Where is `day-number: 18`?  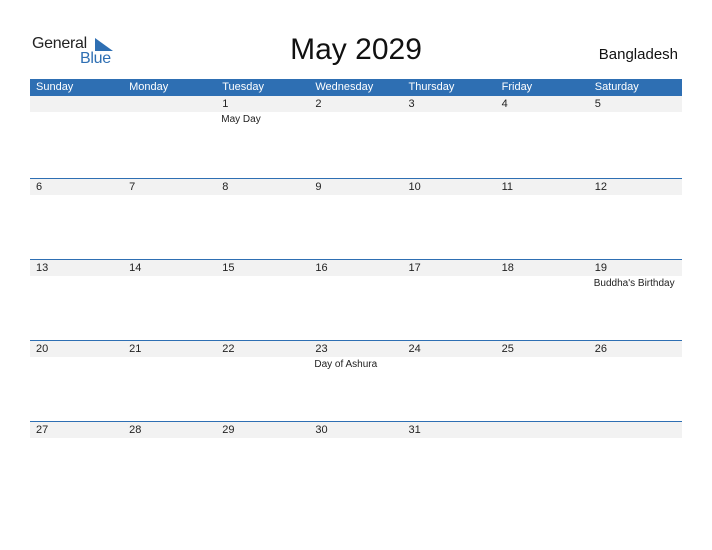 day-number: 18 is located at coordinates (507, 268).